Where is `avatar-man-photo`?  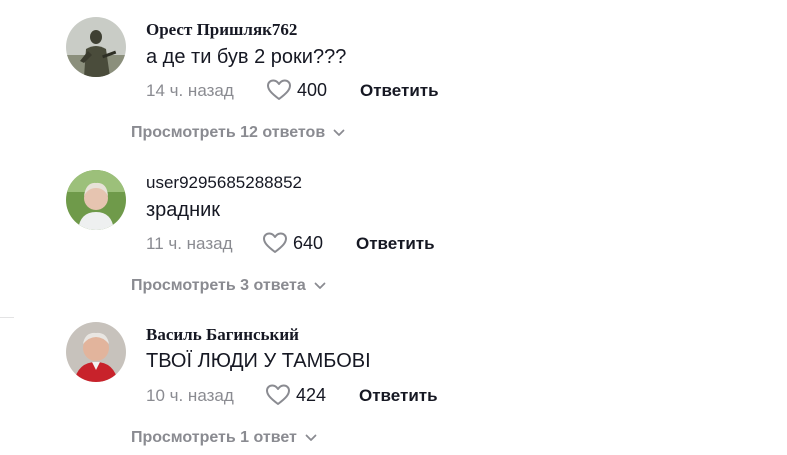 avatar-man-photo is located at coordinates (96, 352).